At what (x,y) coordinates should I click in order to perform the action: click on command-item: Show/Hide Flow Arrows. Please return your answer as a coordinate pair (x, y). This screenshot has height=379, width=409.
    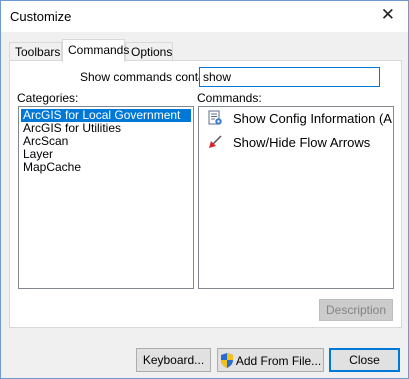
    Looking at the image, I should click on (296, 143).